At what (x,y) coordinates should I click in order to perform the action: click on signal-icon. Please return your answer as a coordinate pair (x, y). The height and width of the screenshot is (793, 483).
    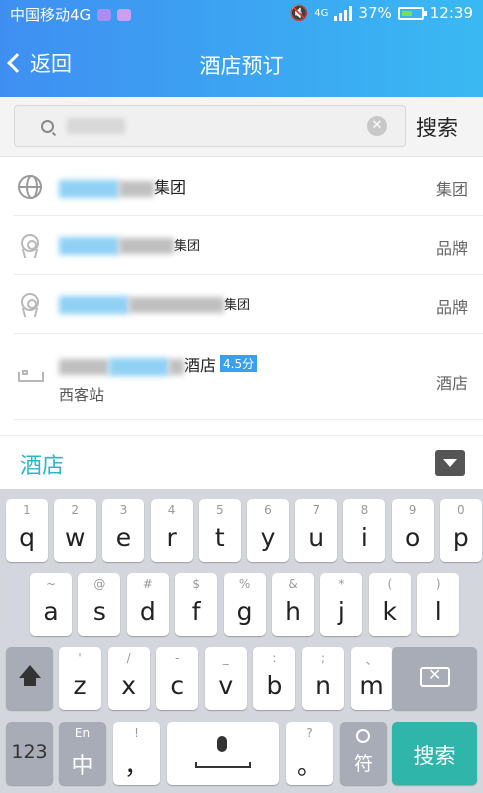
    Looking at the image, I should click on (343, 13).